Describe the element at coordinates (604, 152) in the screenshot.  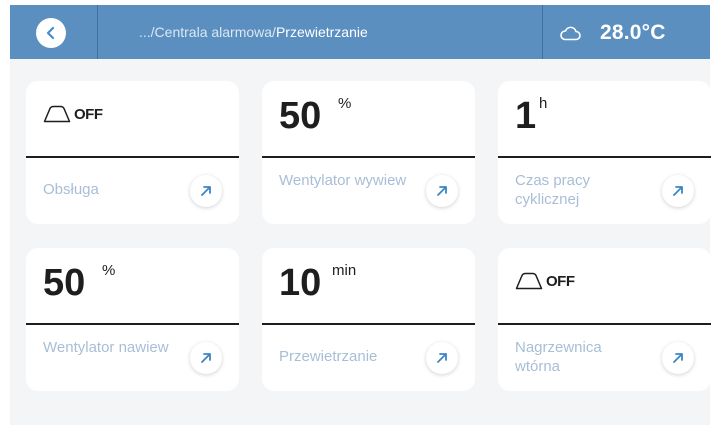
I see `tile-czas-pracy-cyklicznej: 1 h Czas pracy cyklicznej` at that location.